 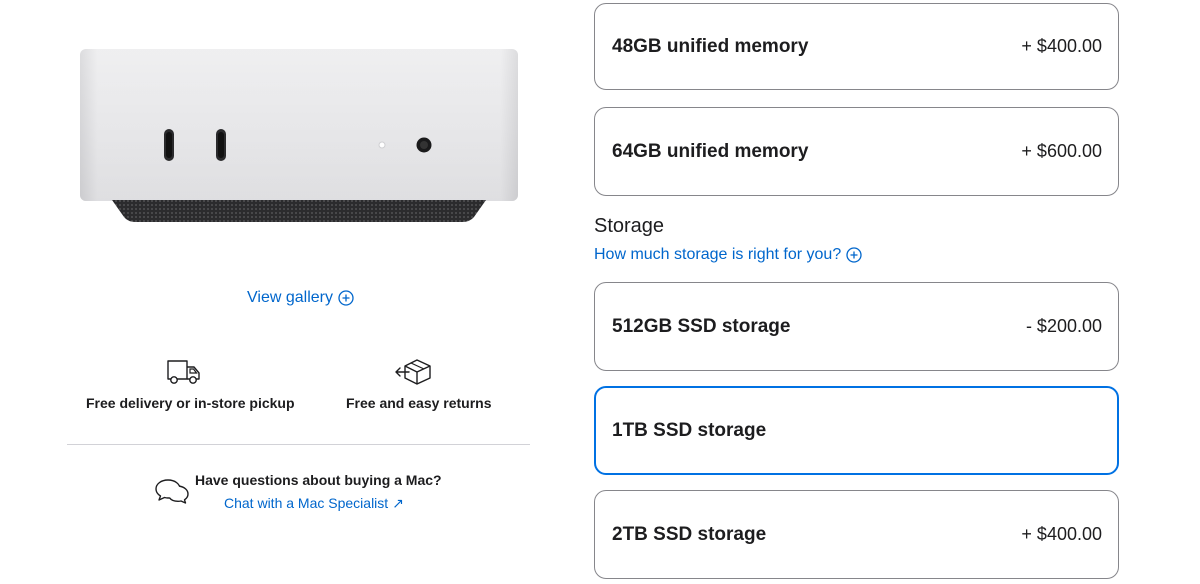 I want to click on option-name: 1TB SSD storage, so click(x=689, y=430).